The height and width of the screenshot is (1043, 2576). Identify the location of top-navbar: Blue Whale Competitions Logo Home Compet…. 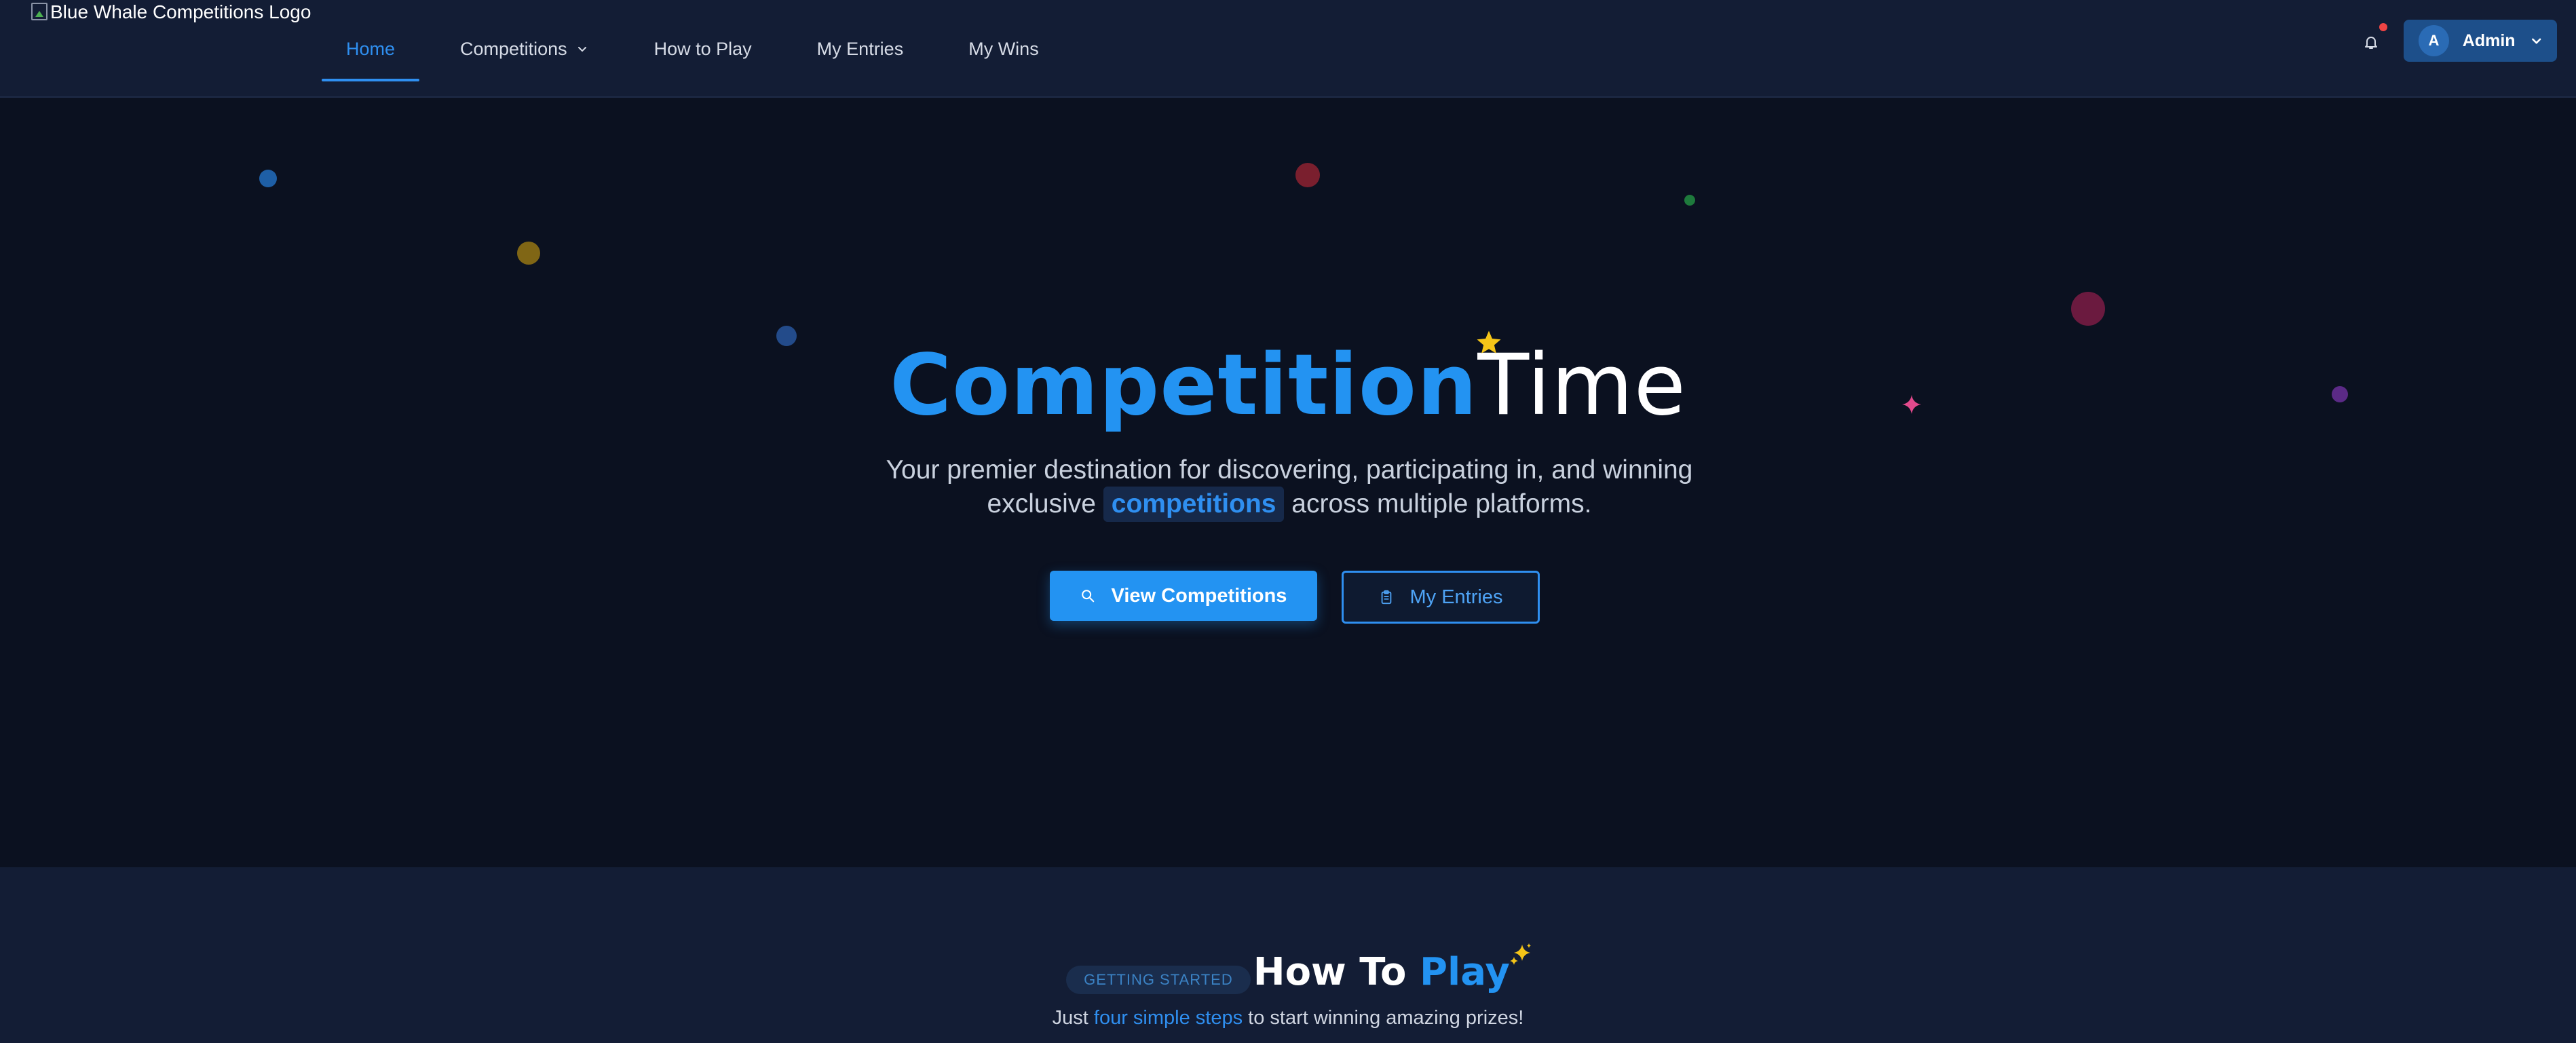
(1288, 49).